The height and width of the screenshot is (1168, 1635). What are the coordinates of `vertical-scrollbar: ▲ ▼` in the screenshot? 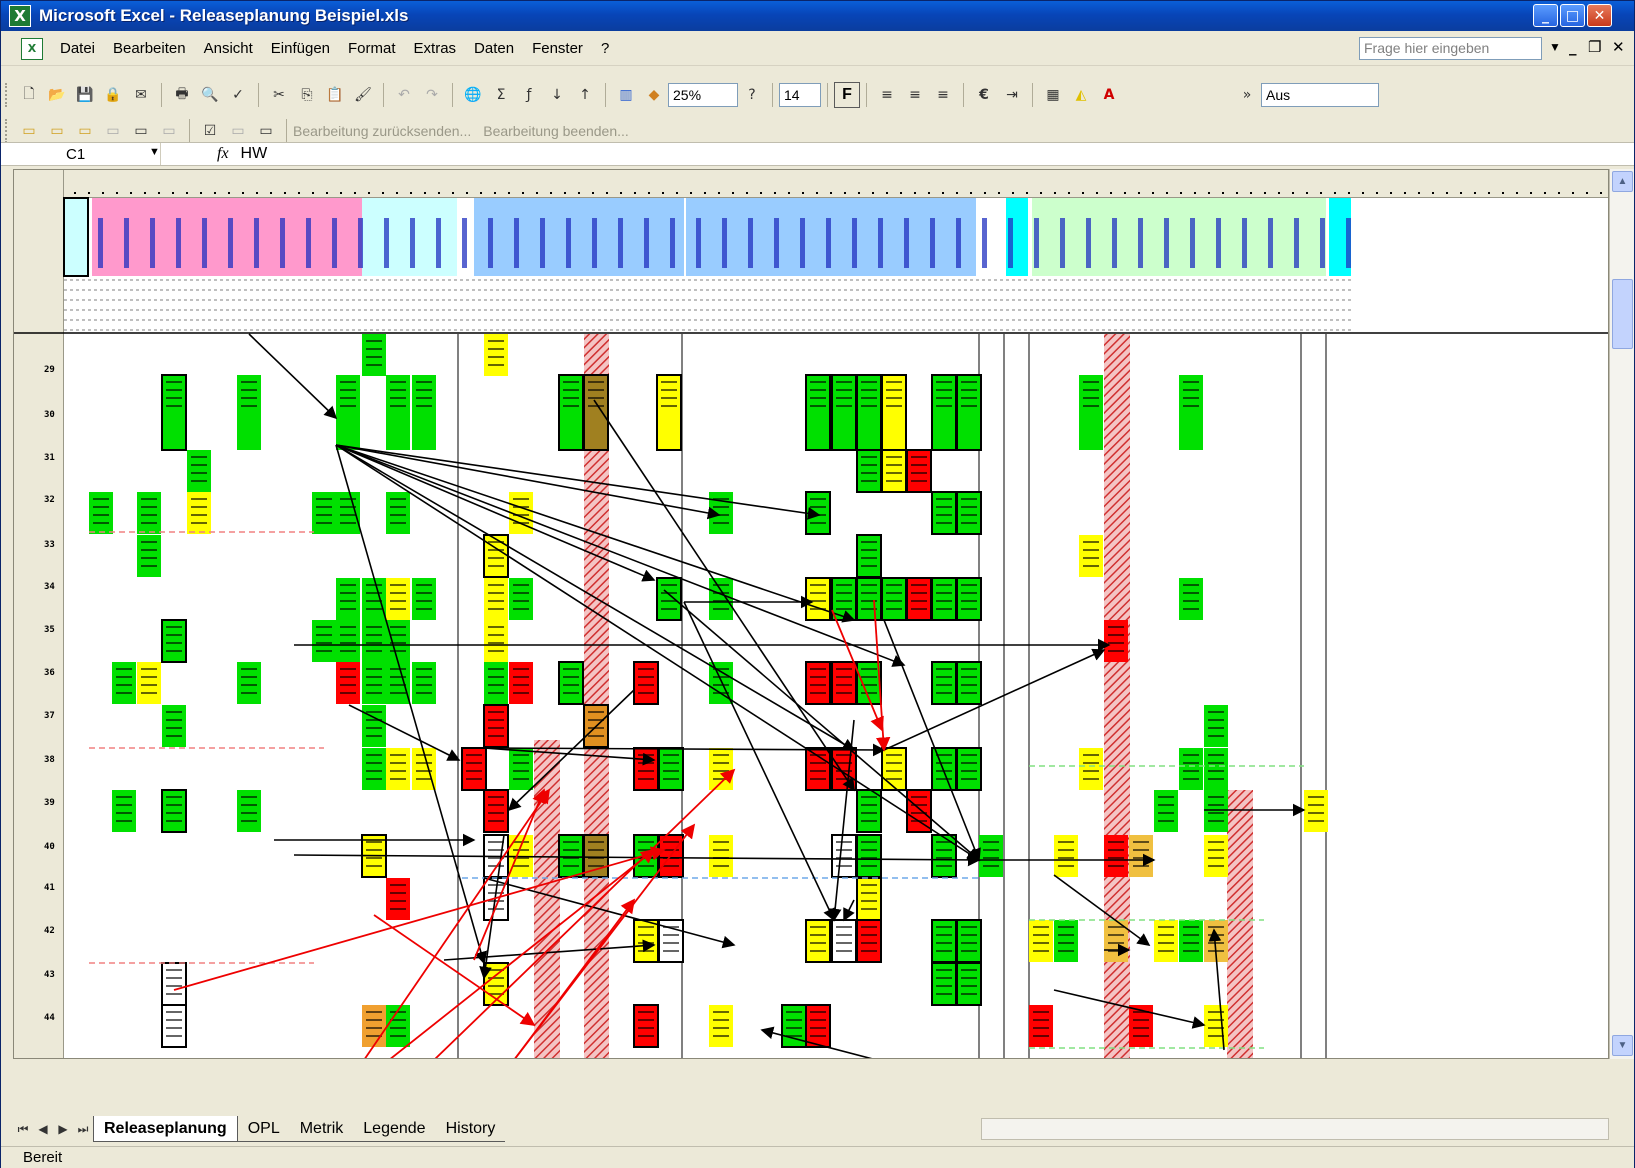 It's located at (1621, 614).